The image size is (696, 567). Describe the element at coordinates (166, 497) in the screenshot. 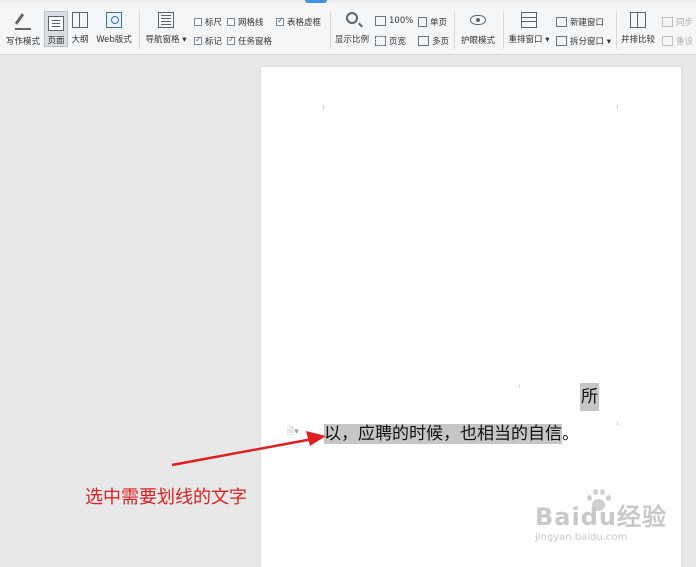

I see `annotation-text: 选中需要划线的文字` at that location.